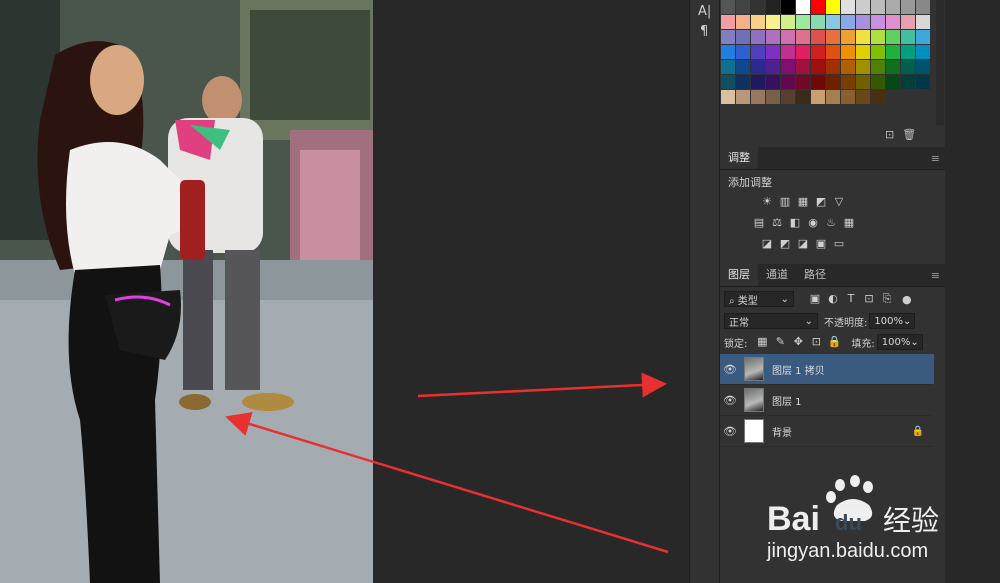  Describe the element at coordinates (785, 244) in the screenshot. I see `adjustment-icon: ◩` at that location.